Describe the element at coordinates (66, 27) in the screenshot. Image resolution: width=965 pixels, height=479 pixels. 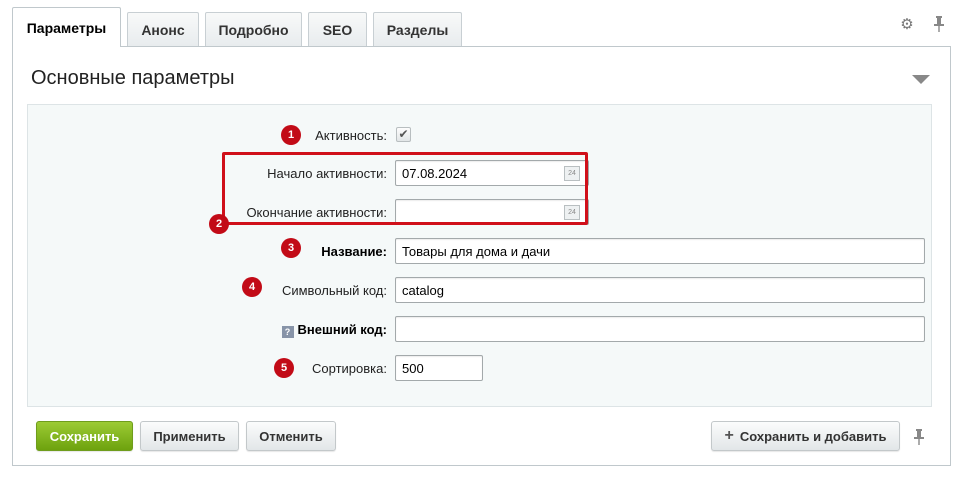
I see `tab-parameters: Параметры` at that location.